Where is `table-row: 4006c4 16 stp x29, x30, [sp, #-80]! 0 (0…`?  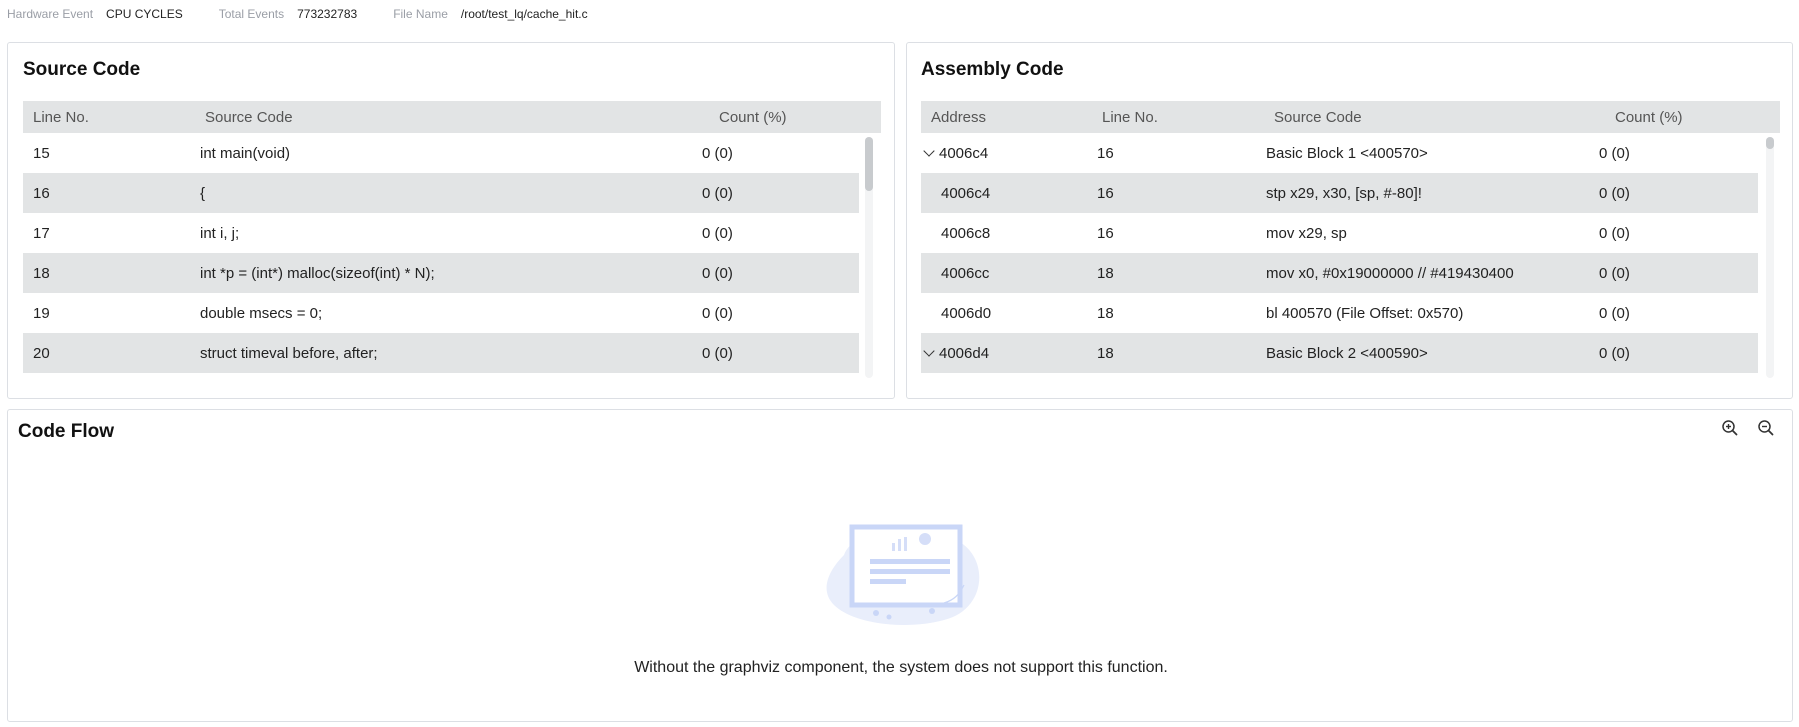
table-row: 4006c4 16 stp x29, x30, [sp, #-80]! 0 (0… is located at coordinates (1339, 193).